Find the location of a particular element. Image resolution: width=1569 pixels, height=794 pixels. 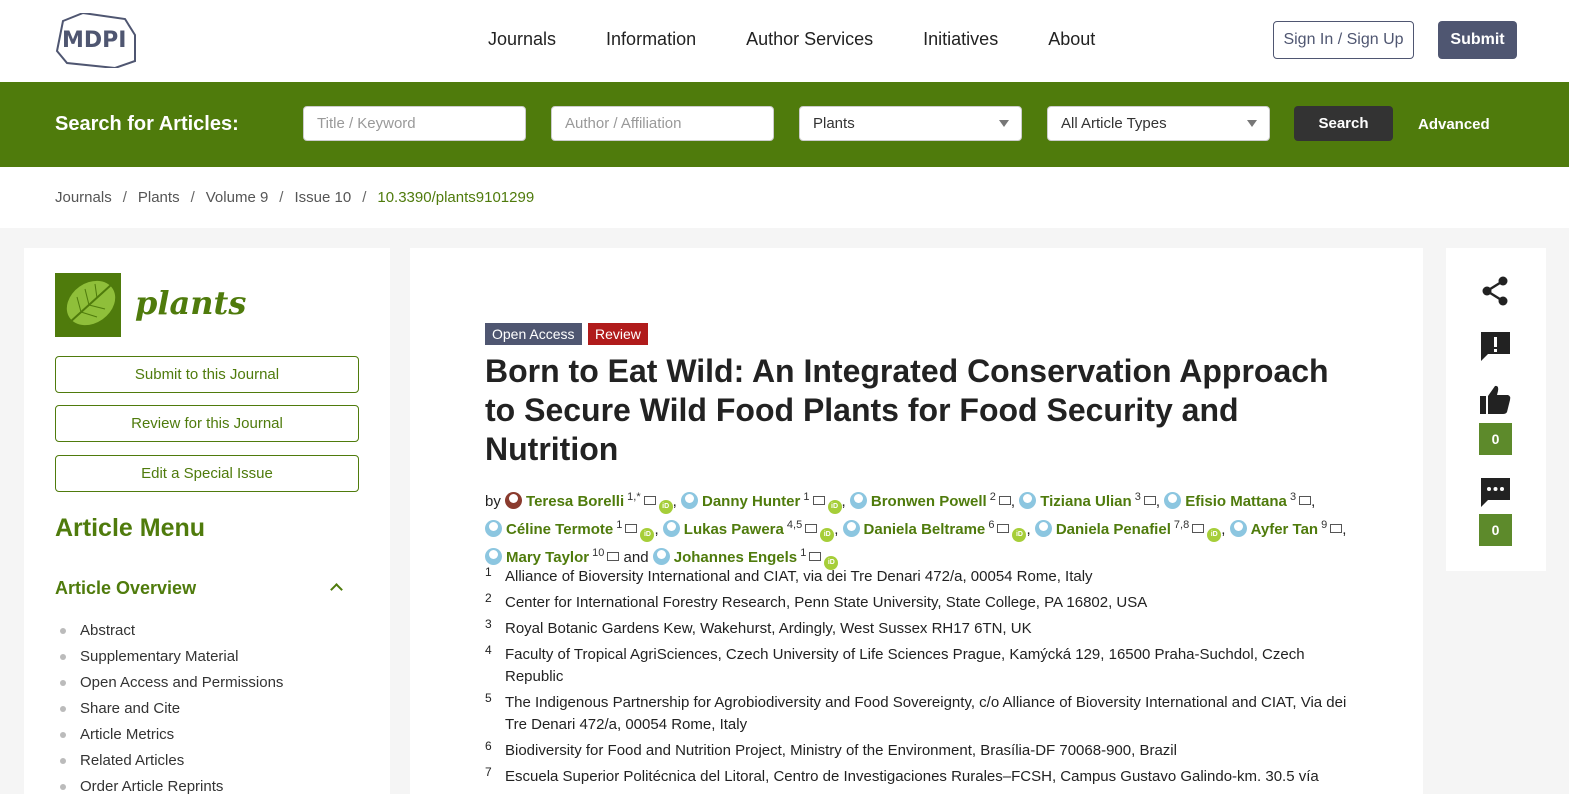

menu-item-open-access: Open Access and Permissions is located at coordinates (171, 687).